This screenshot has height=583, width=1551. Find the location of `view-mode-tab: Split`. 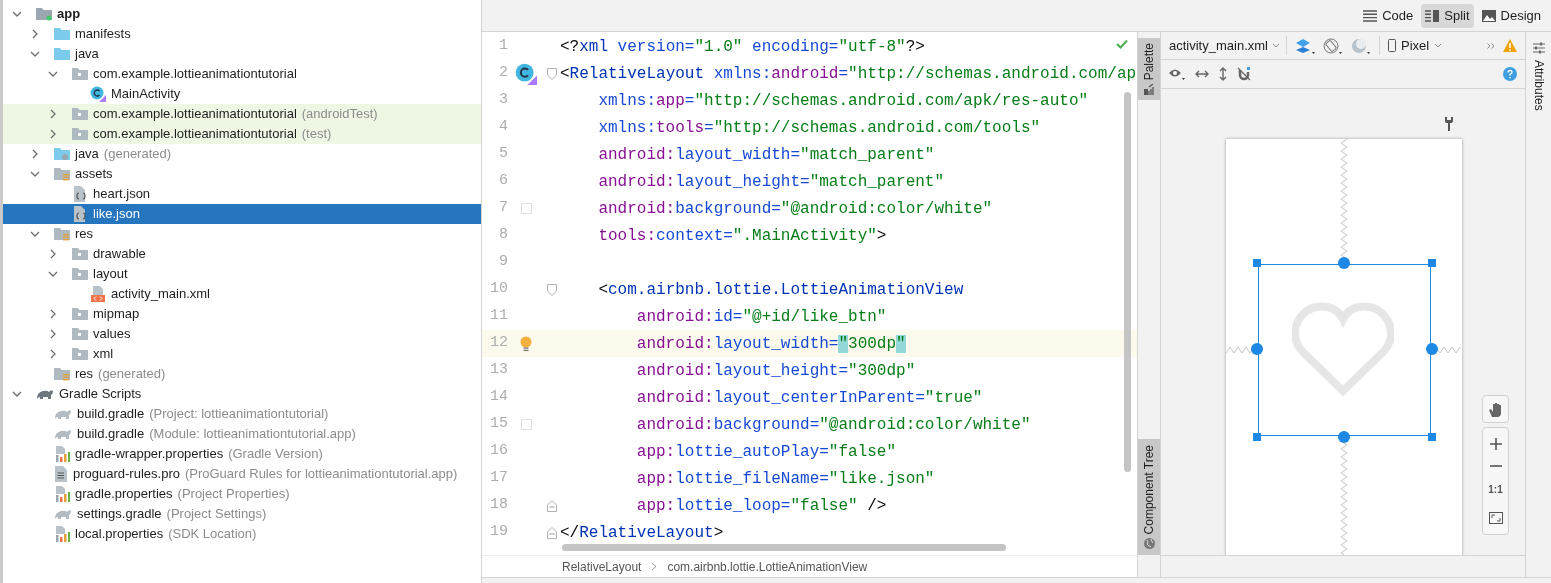

view-mode-tab: Split is located at coordinates (1447, 15).